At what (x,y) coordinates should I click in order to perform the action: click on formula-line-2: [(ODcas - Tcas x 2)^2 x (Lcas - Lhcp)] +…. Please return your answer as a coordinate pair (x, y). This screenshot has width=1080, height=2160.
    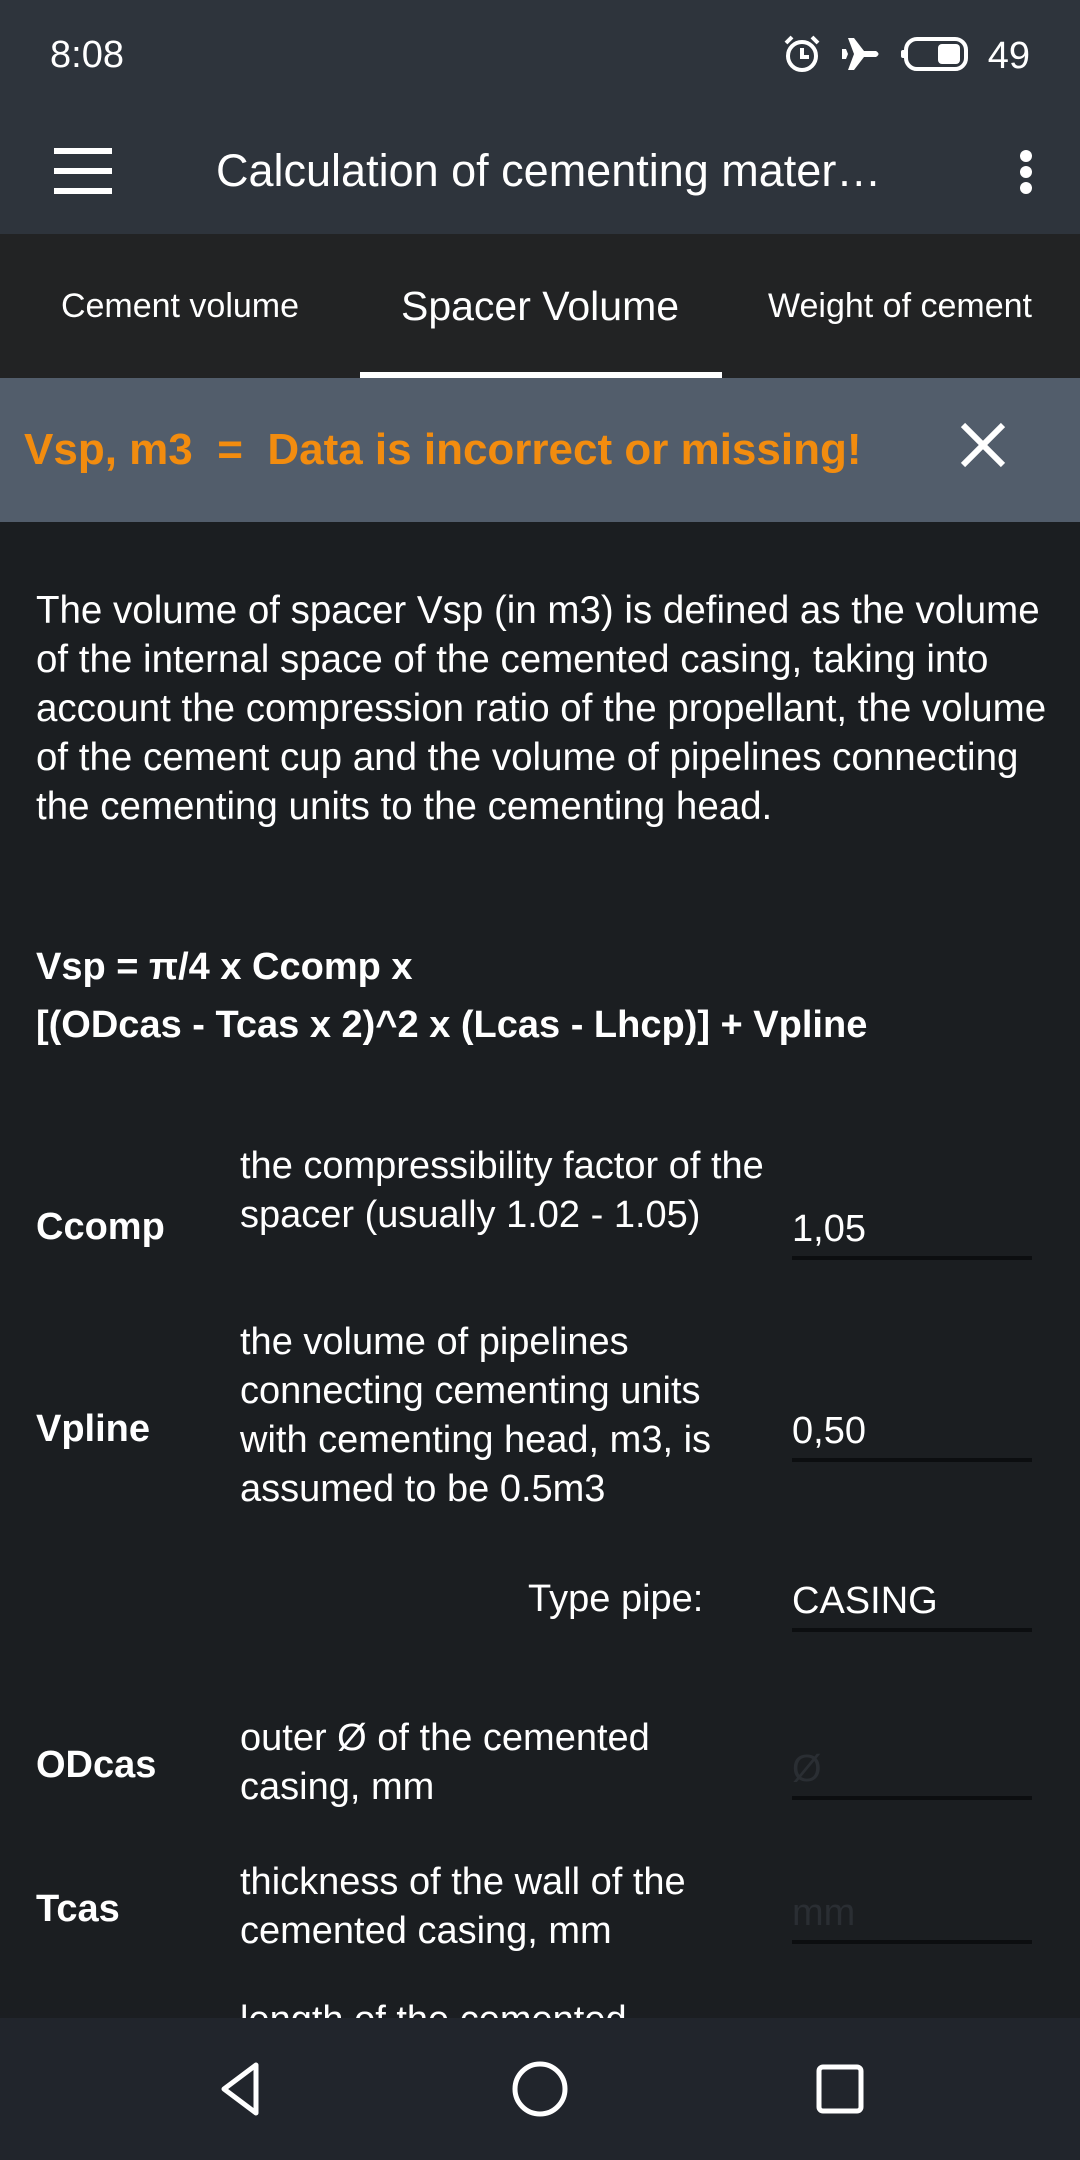
    Looking at the image, I should click on (452, 1025).